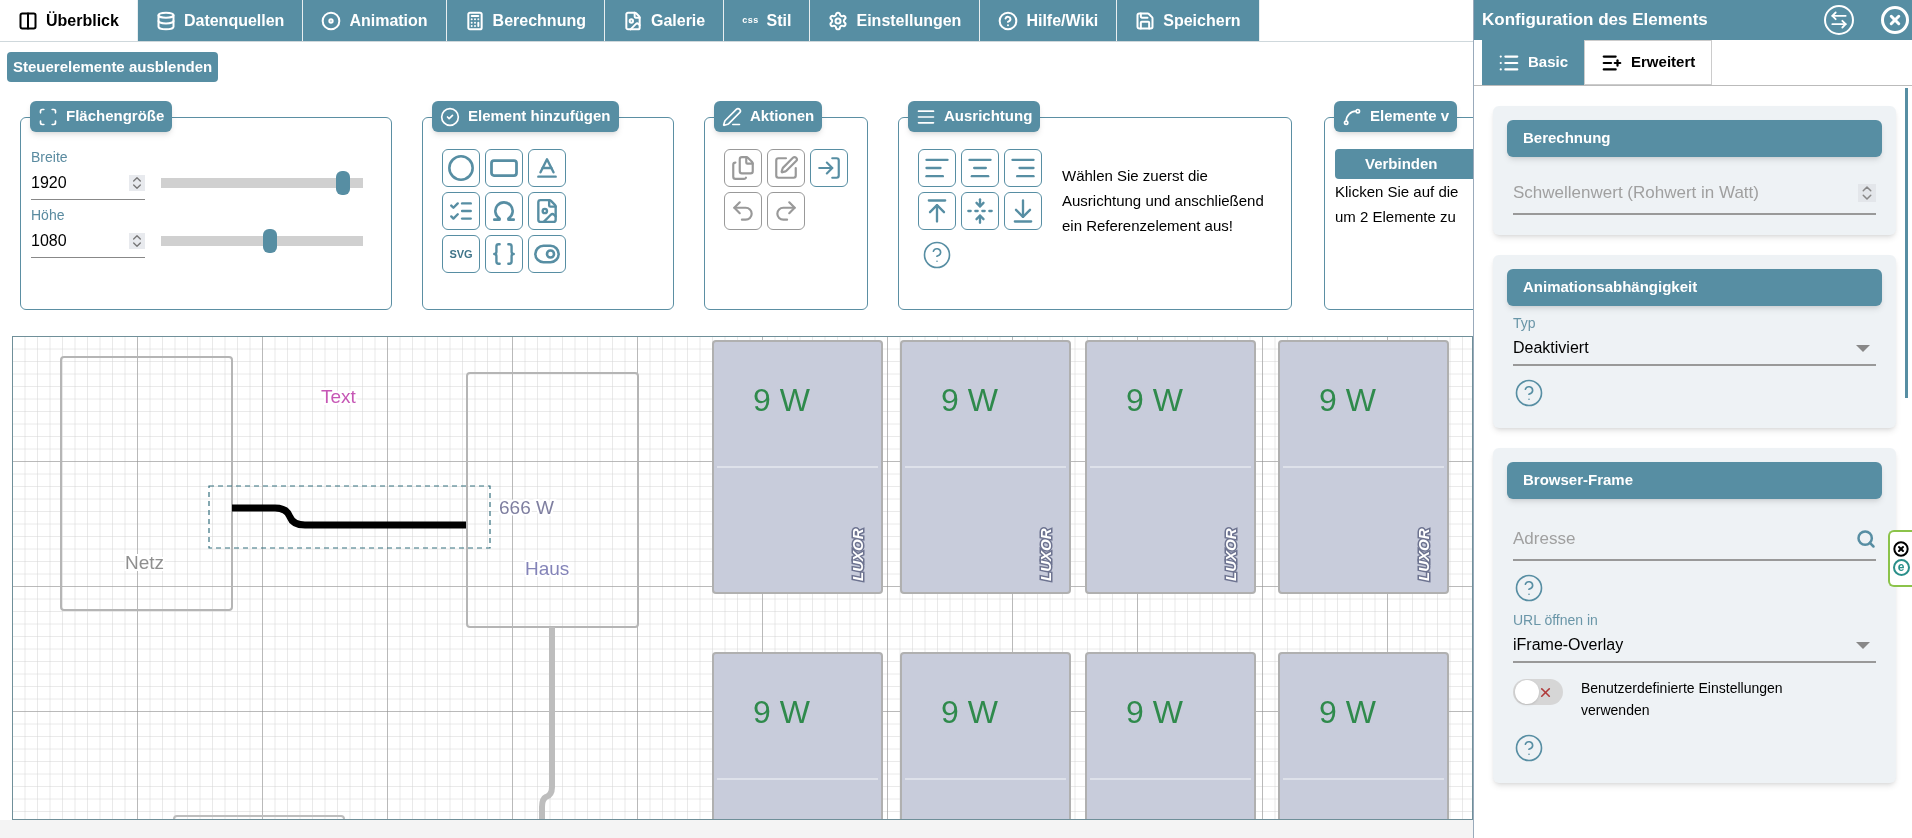  What do you see at coordinates (664, 20) in the screenshot?
I see `nav-tab: Galerie` at bounding box center [664, 20].